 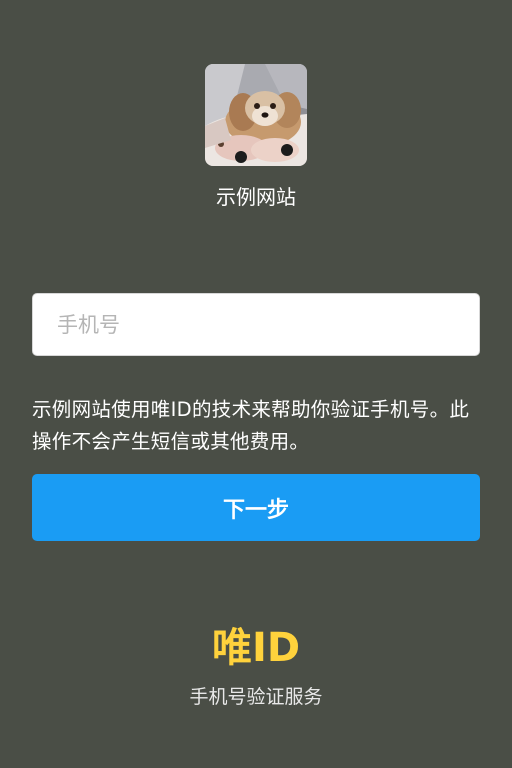 What do you see at coordinates (256, 324) in the screenshot?
I see `phone-number-input` at bounding box center [256, 324].